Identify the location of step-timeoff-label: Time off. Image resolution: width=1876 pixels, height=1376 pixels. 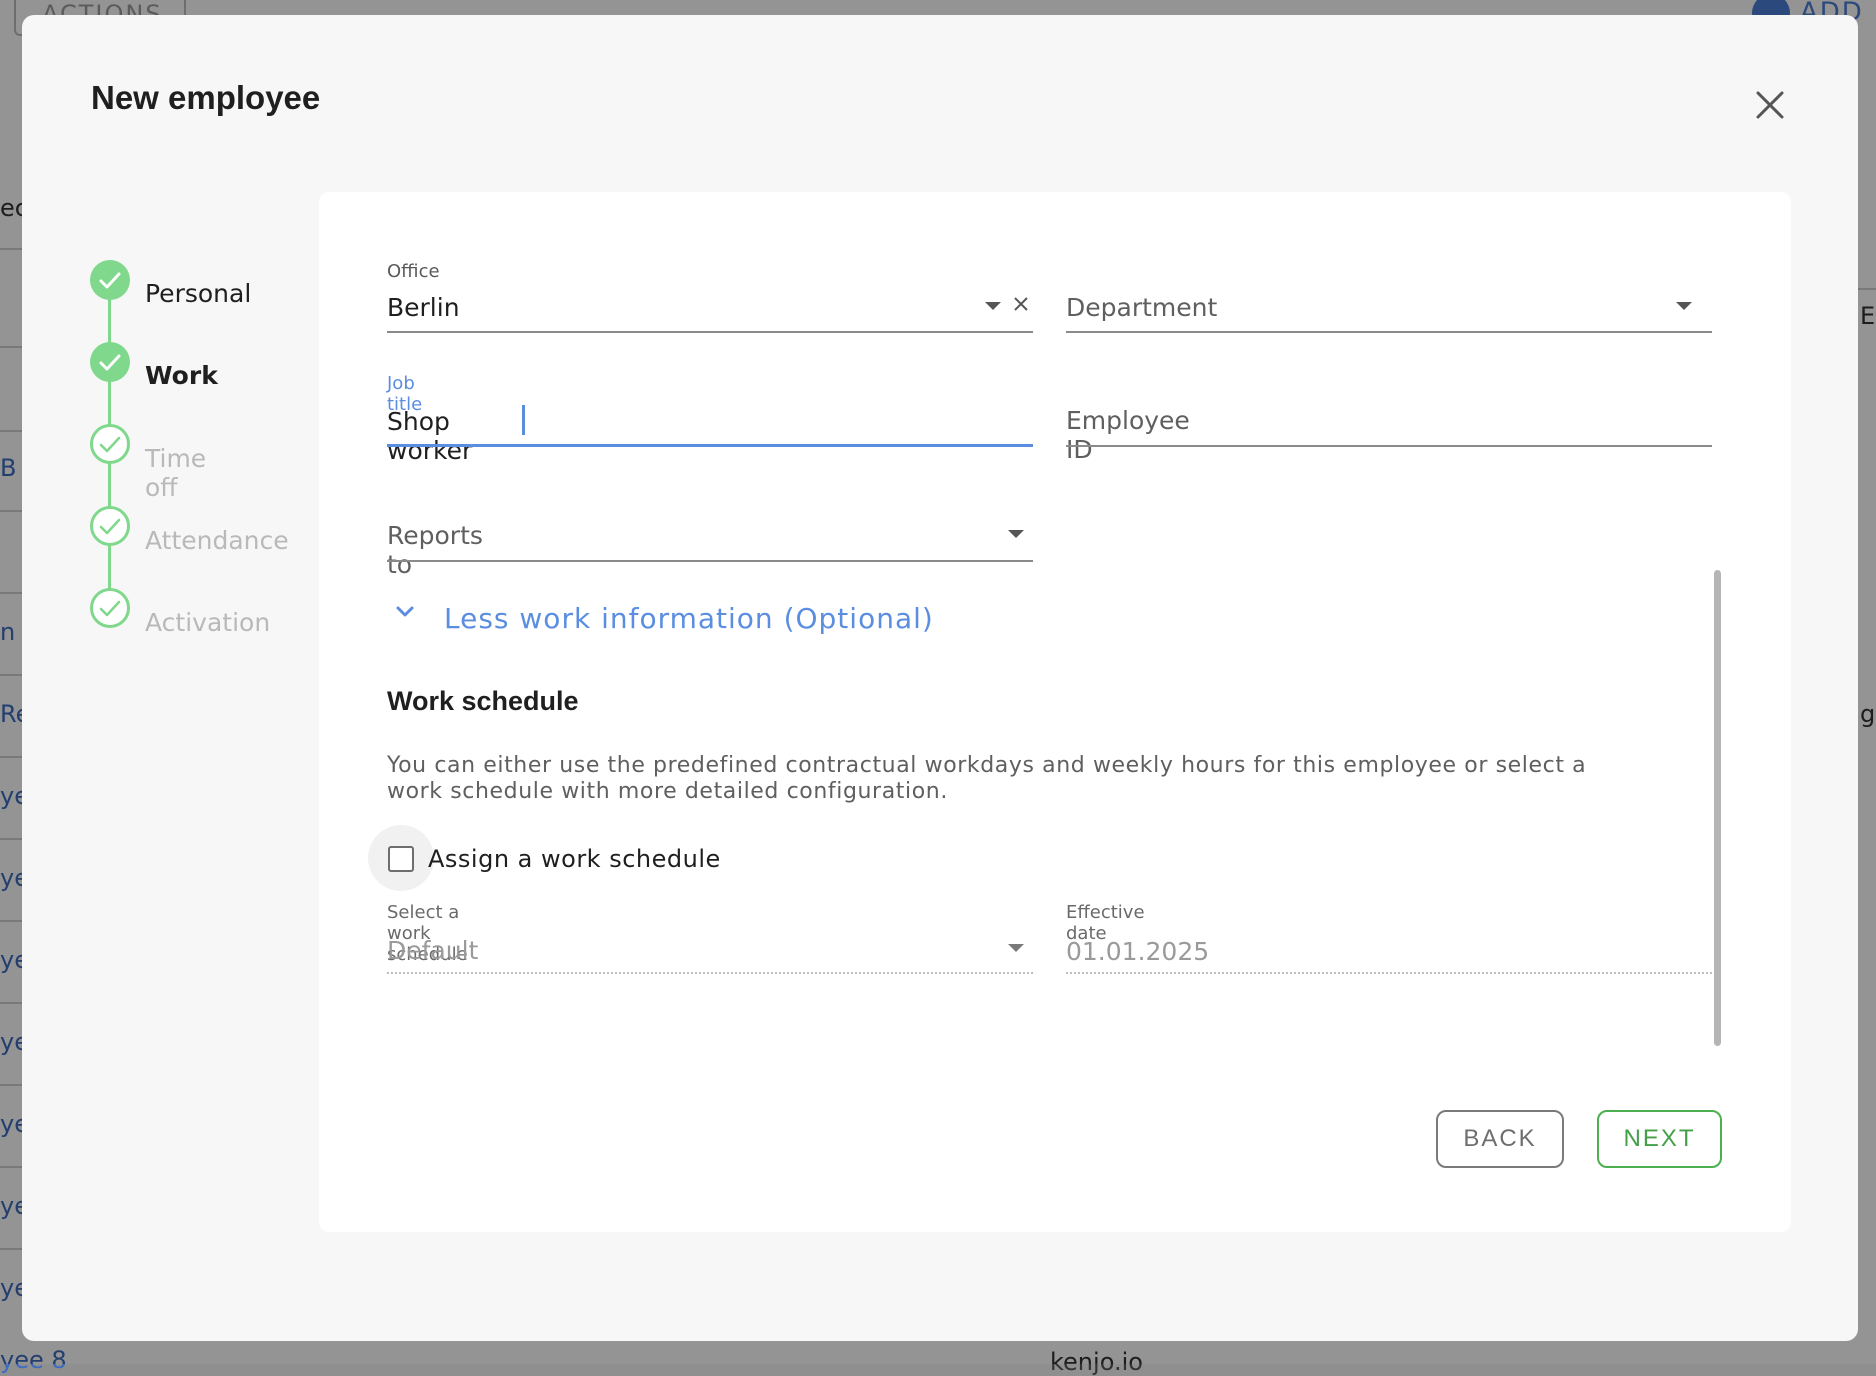
(175, 473).